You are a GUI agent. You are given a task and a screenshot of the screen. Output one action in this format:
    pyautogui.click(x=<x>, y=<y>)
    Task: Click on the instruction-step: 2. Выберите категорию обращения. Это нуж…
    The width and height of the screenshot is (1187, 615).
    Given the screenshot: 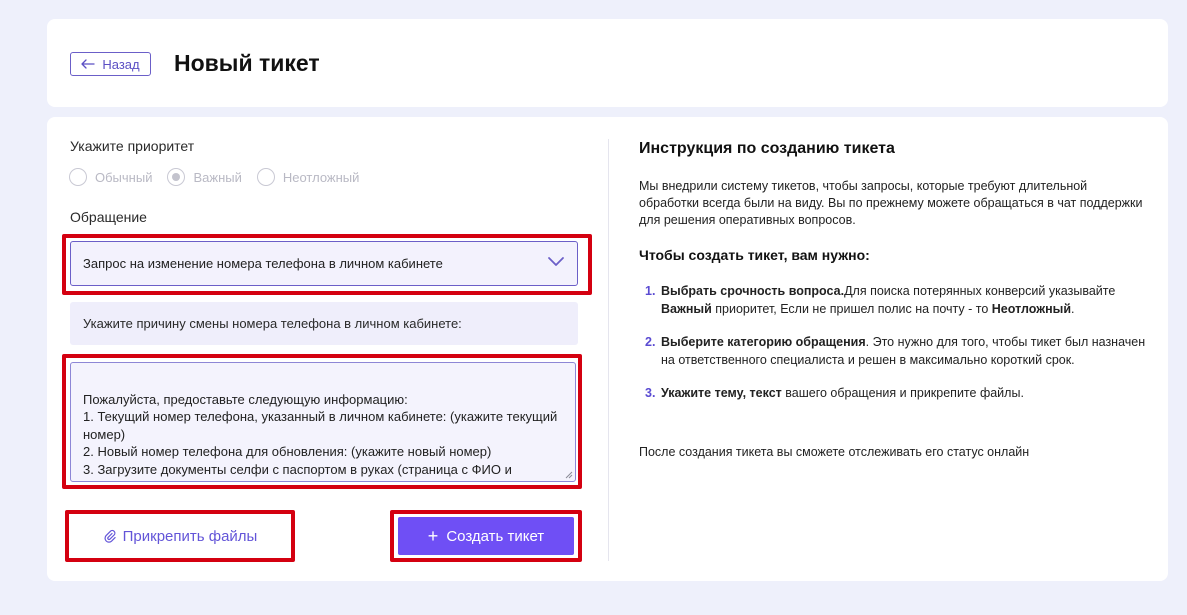 What is the action you would take?
    pyautogui.click(x=894, y=351)
    